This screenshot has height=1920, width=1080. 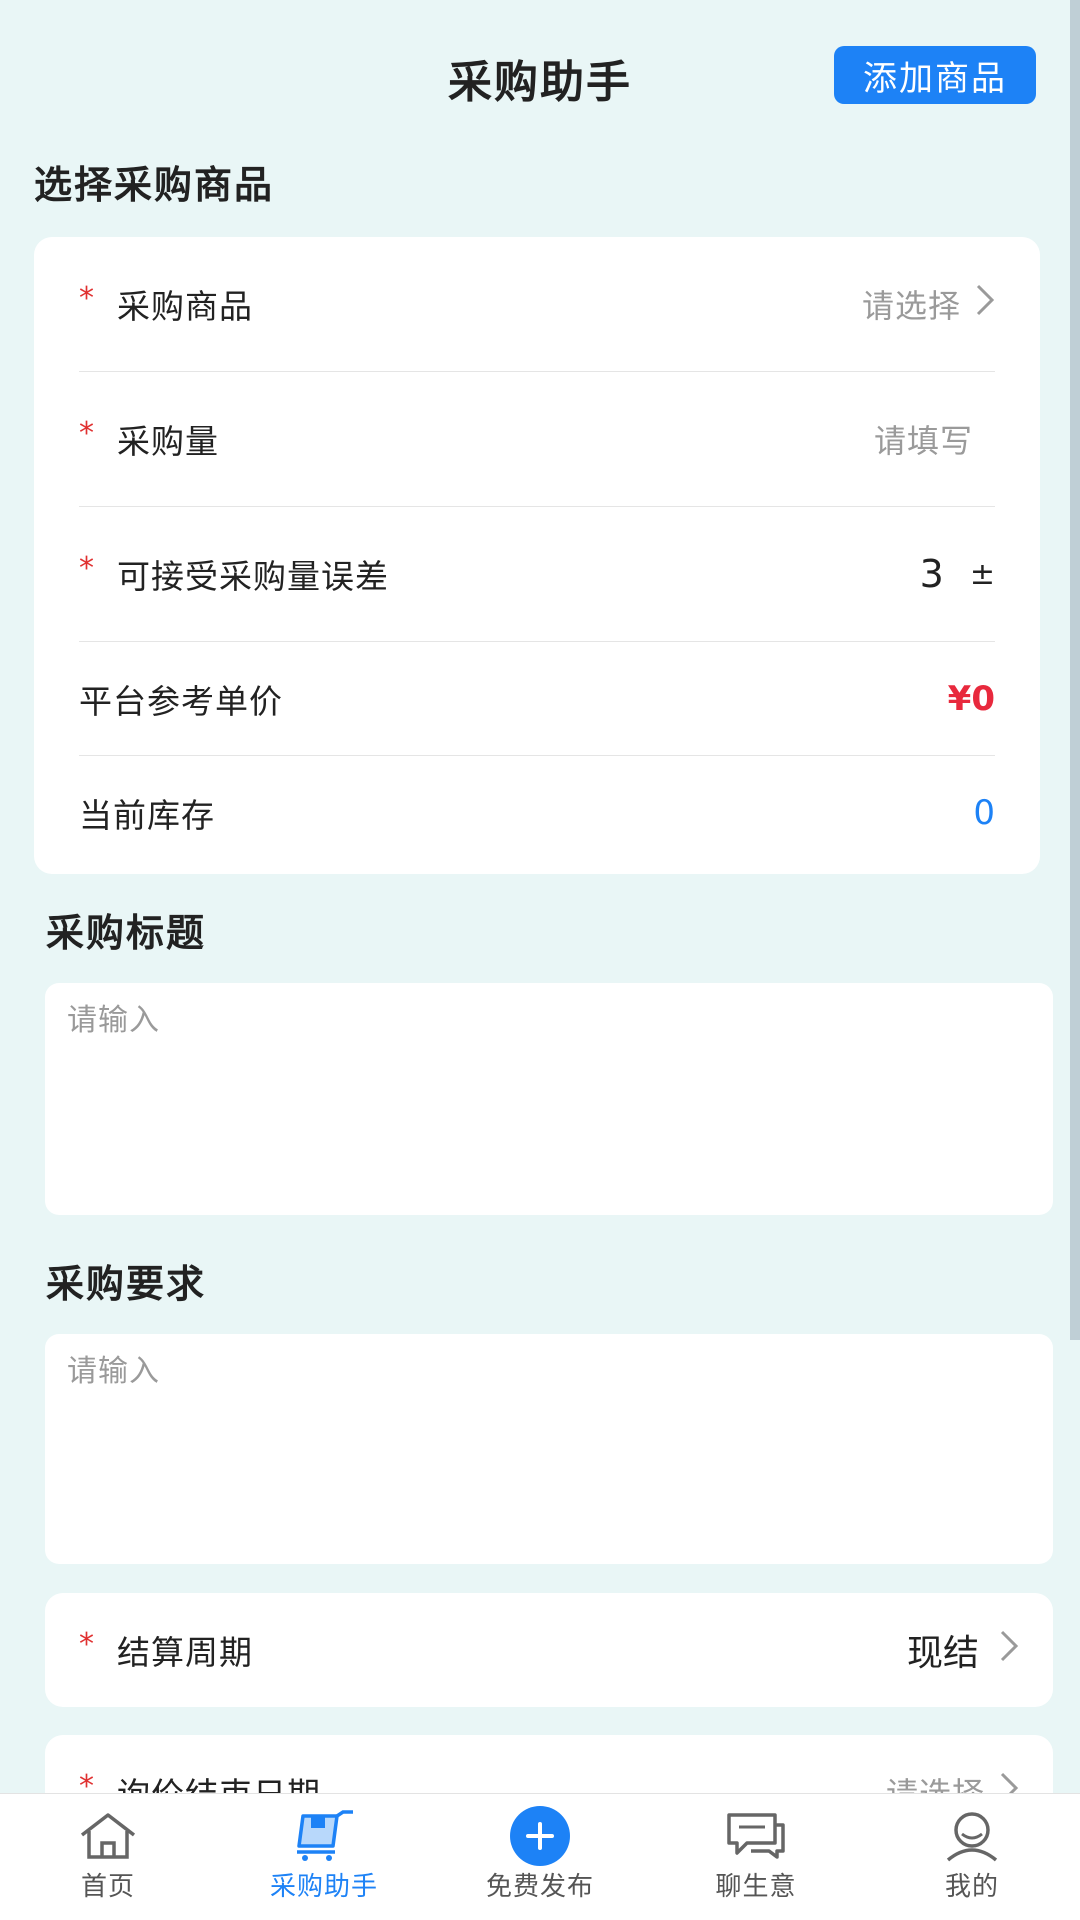 I want to click on purchase-title-input: 请输入, so click(x=549, y=1099).